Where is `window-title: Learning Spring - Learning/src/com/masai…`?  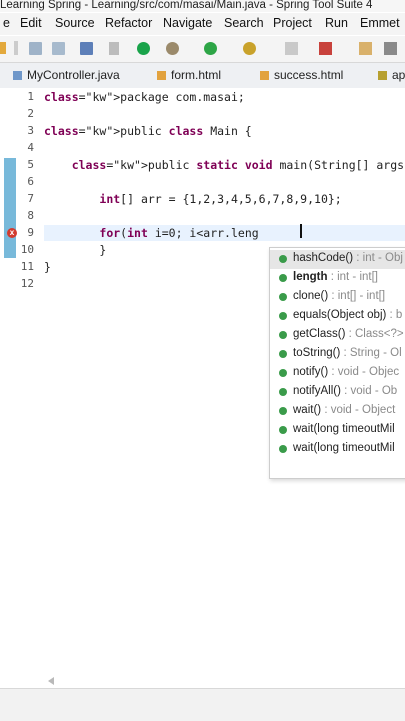
window-title: Learning Spring - Learning/src/com/masai… is located at coordinates (202, 6).